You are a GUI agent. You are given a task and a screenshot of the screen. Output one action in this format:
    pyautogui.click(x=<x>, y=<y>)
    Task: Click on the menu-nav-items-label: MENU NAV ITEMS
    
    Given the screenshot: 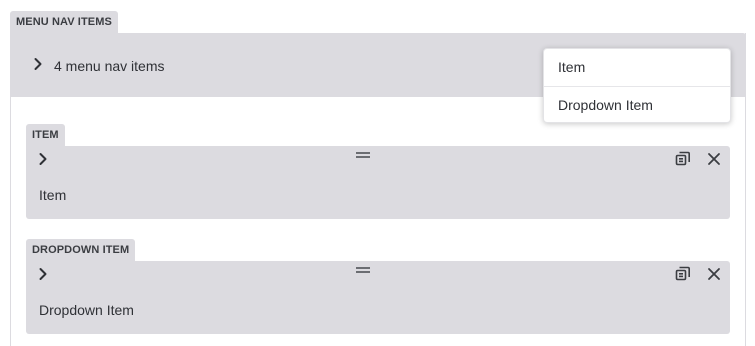 What is the action you would take?
    pyautogui.click(x=64, y=22)
    